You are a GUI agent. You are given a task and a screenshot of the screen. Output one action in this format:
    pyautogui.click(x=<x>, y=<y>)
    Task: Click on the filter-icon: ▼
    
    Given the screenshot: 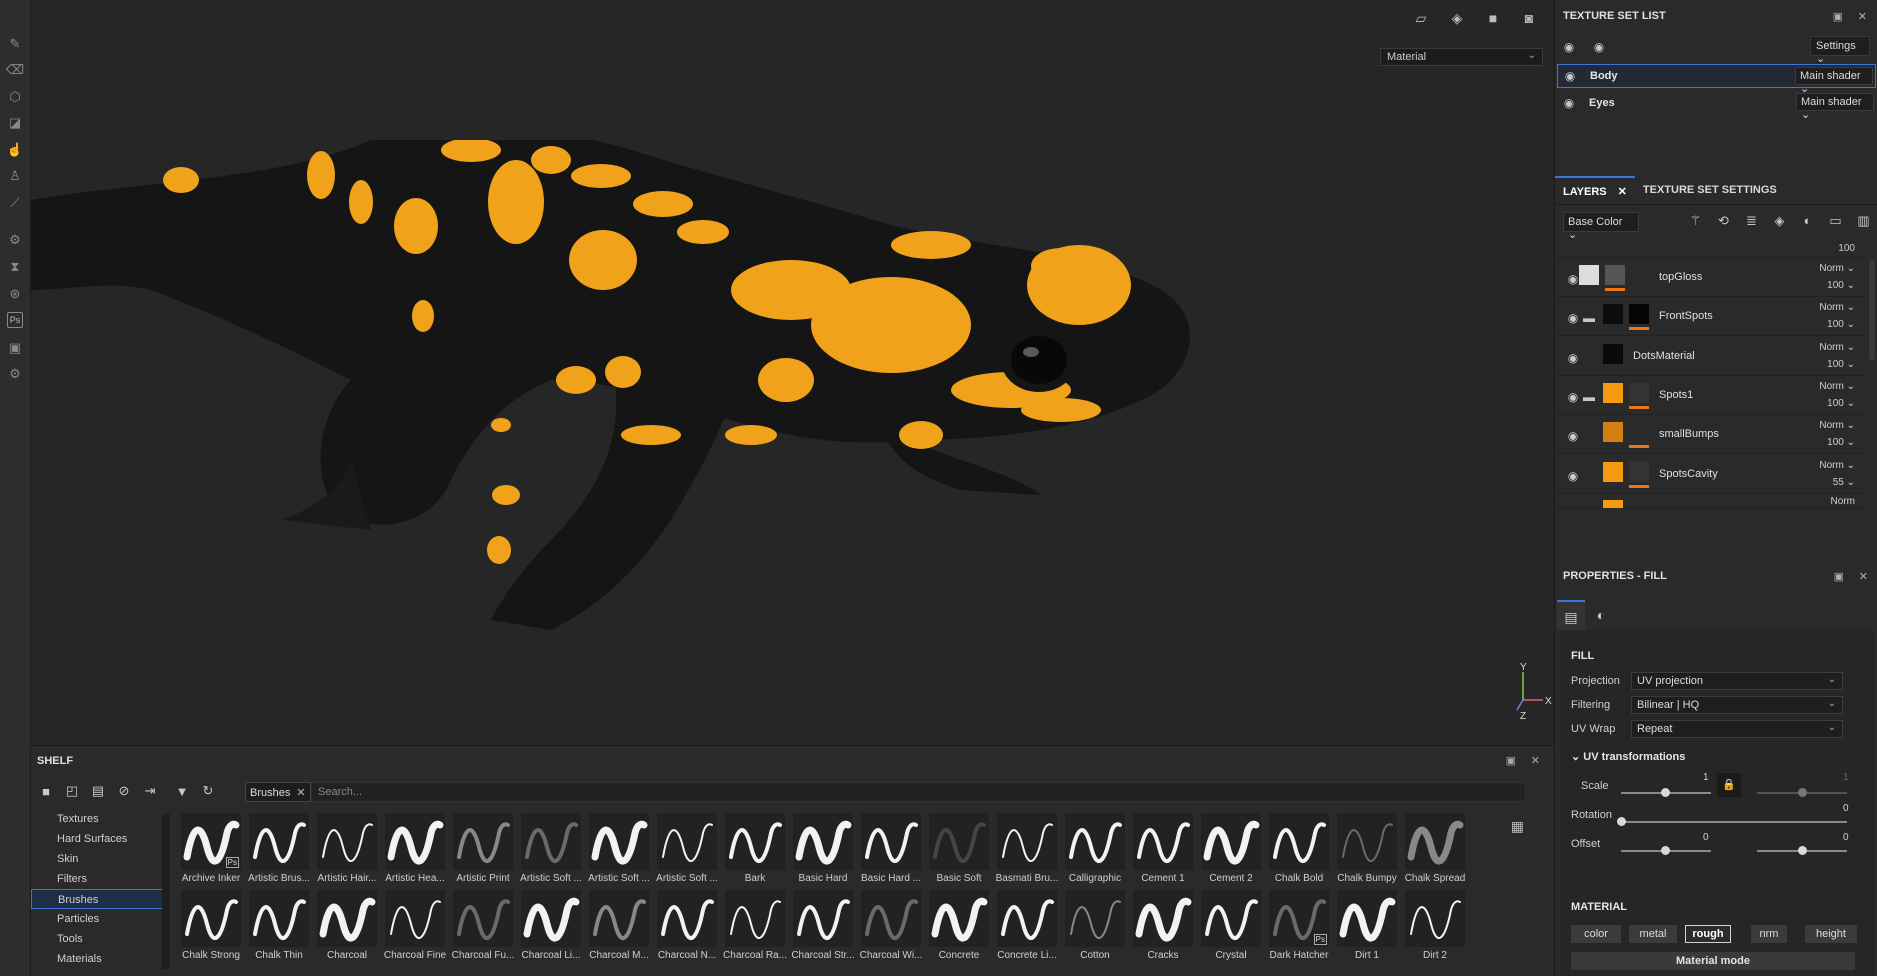 What is the action you would take?
    pyautogui.click(x=182, y=791)
    